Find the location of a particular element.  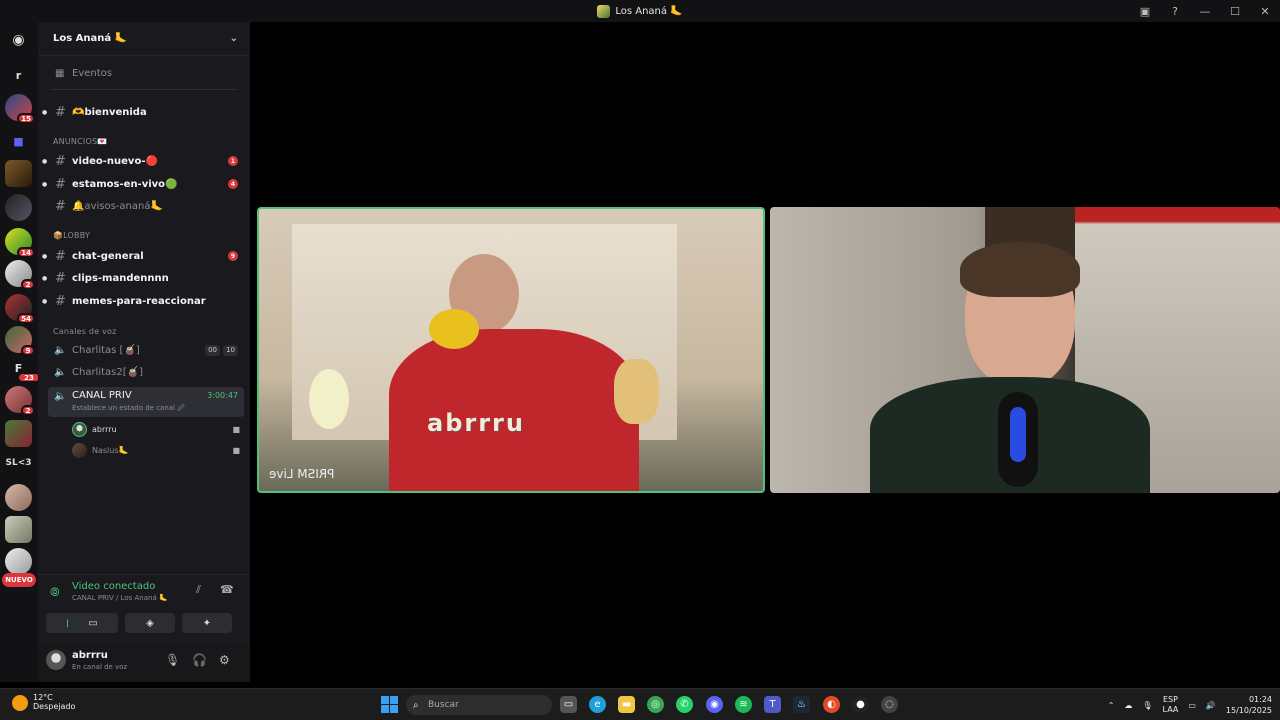

language-indicator: ESP LAA is located at coordinates (1171, 705).